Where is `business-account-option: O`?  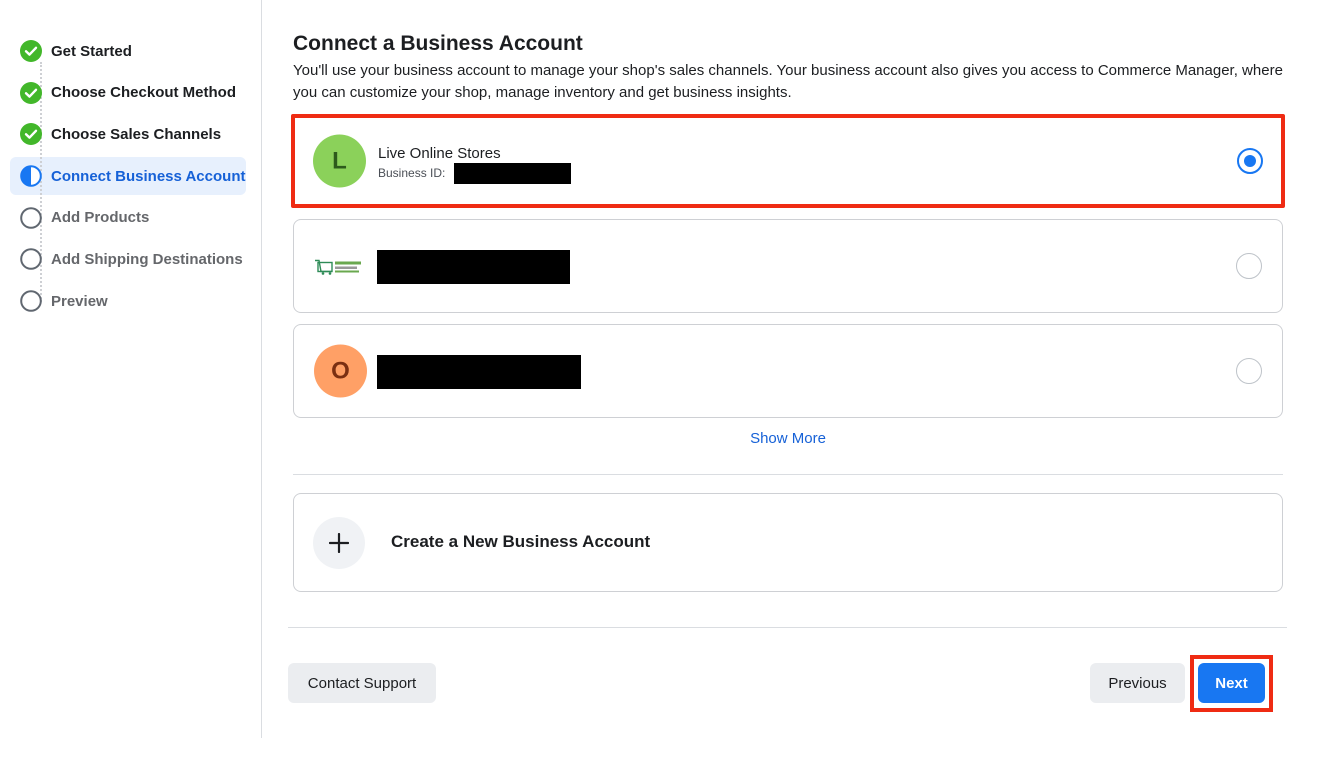
business-account-option: O is located at coordinates (788, 371).